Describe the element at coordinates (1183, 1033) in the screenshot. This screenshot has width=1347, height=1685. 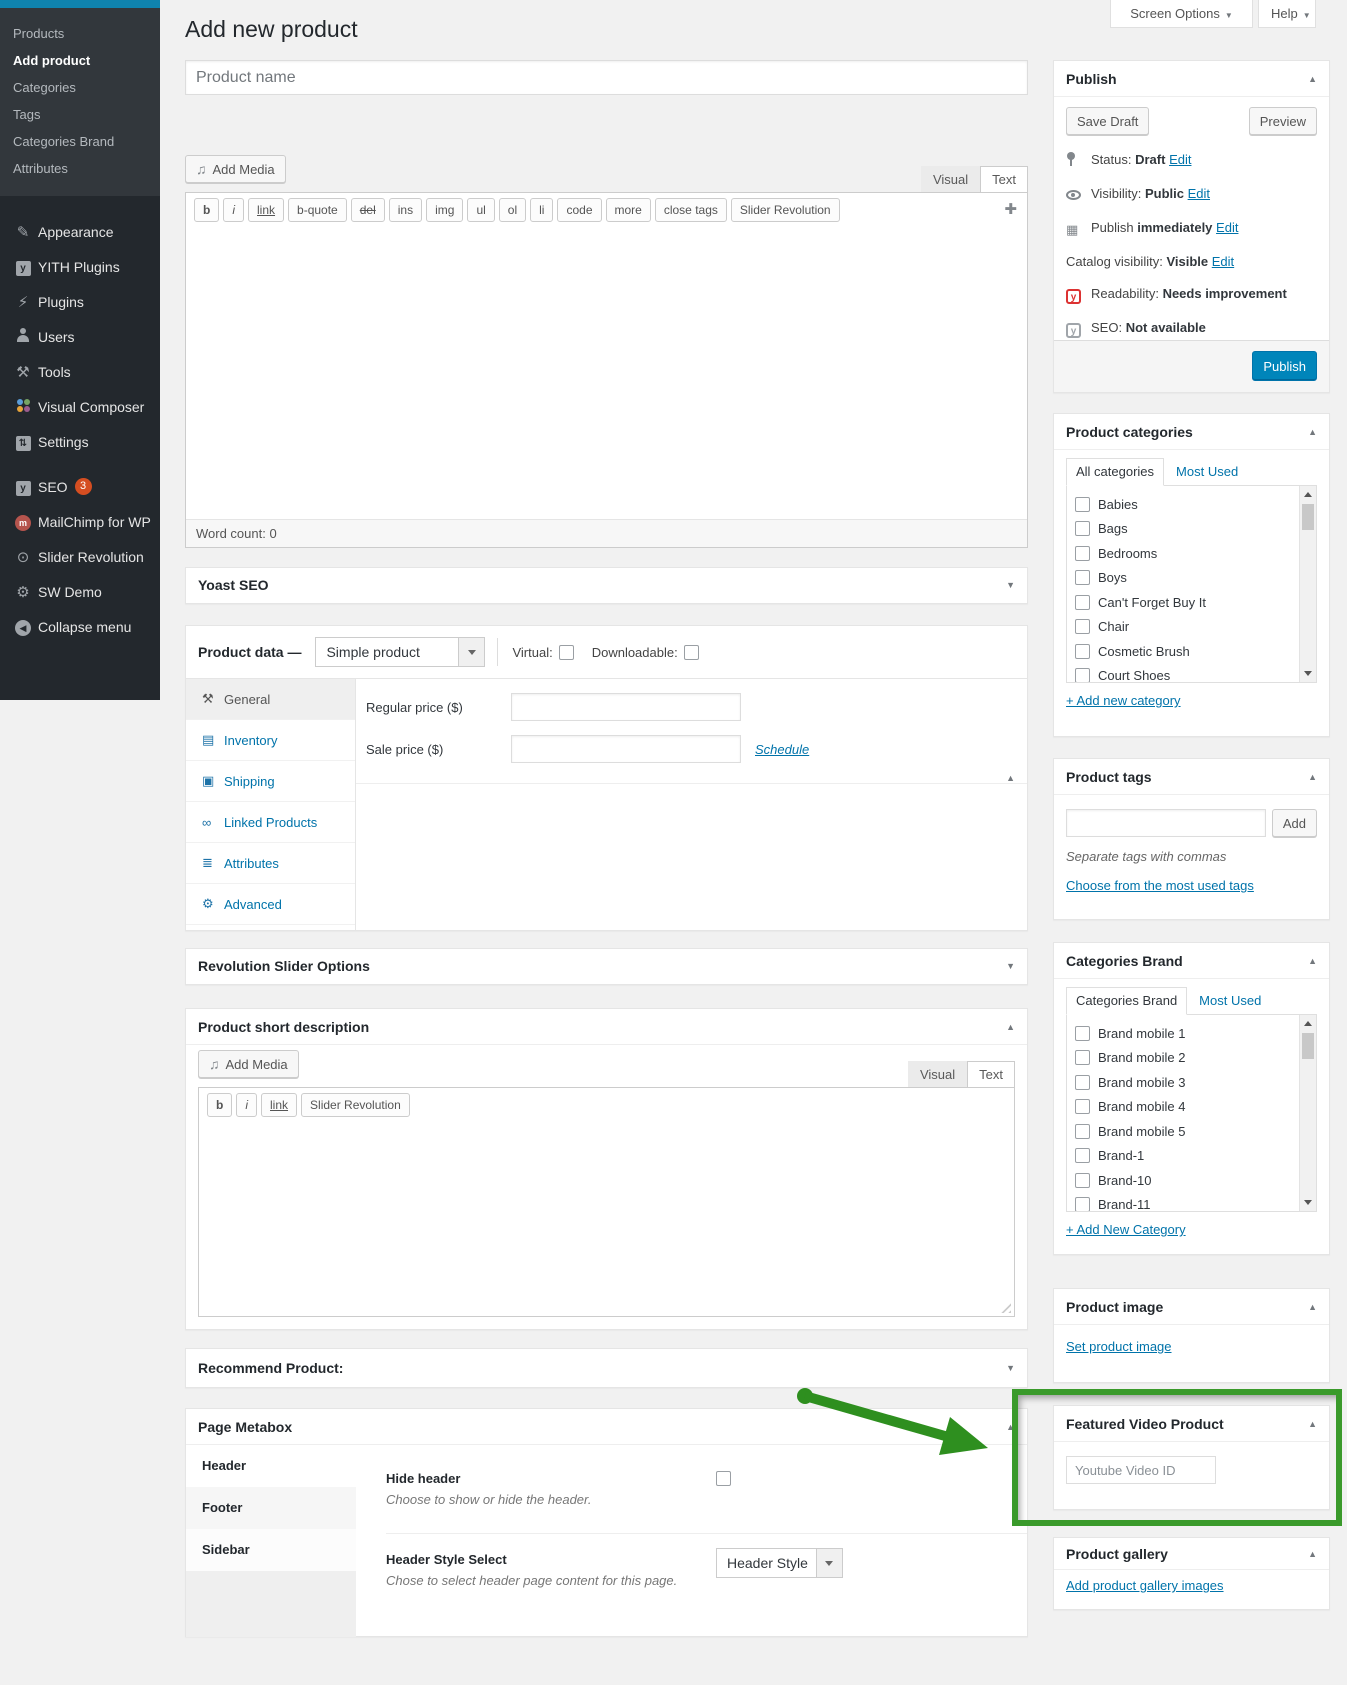
I see `brand-item: Brand mobile 1` at that location.